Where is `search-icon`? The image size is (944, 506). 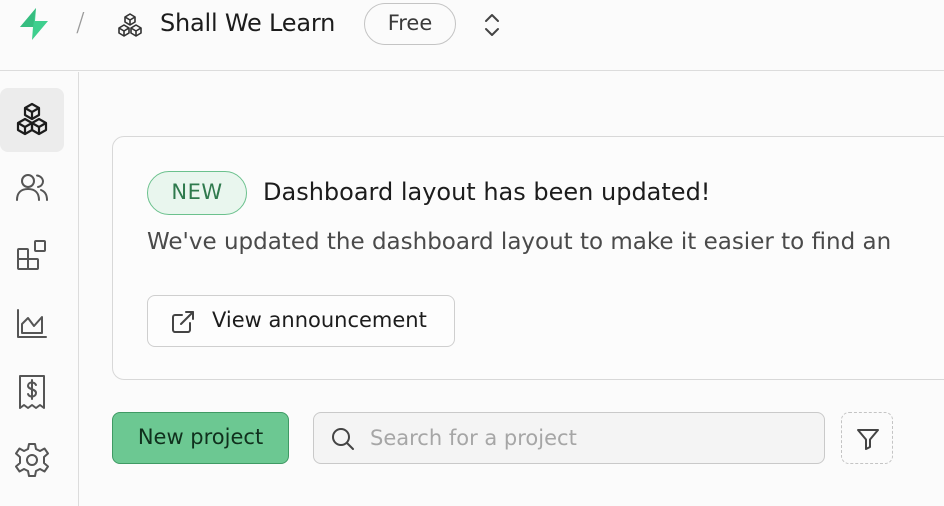
search-icon is located at coordinates (343, 439).